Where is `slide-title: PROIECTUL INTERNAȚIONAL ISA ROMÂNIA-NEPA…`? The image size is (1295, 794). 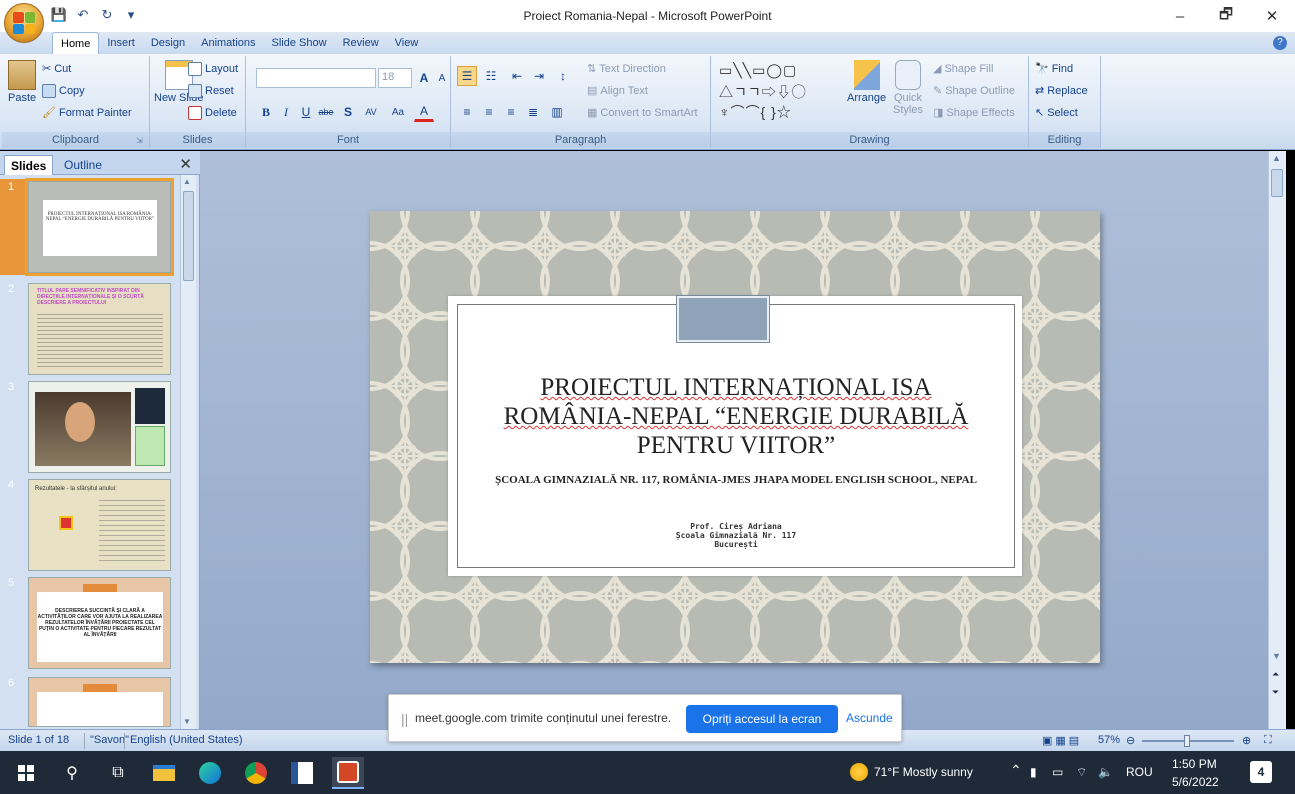 slide-title: PROIECTUL INTERNAȚIONAL ISA ROMÂNIA-NEPA… is located at coordinates (736, 416).